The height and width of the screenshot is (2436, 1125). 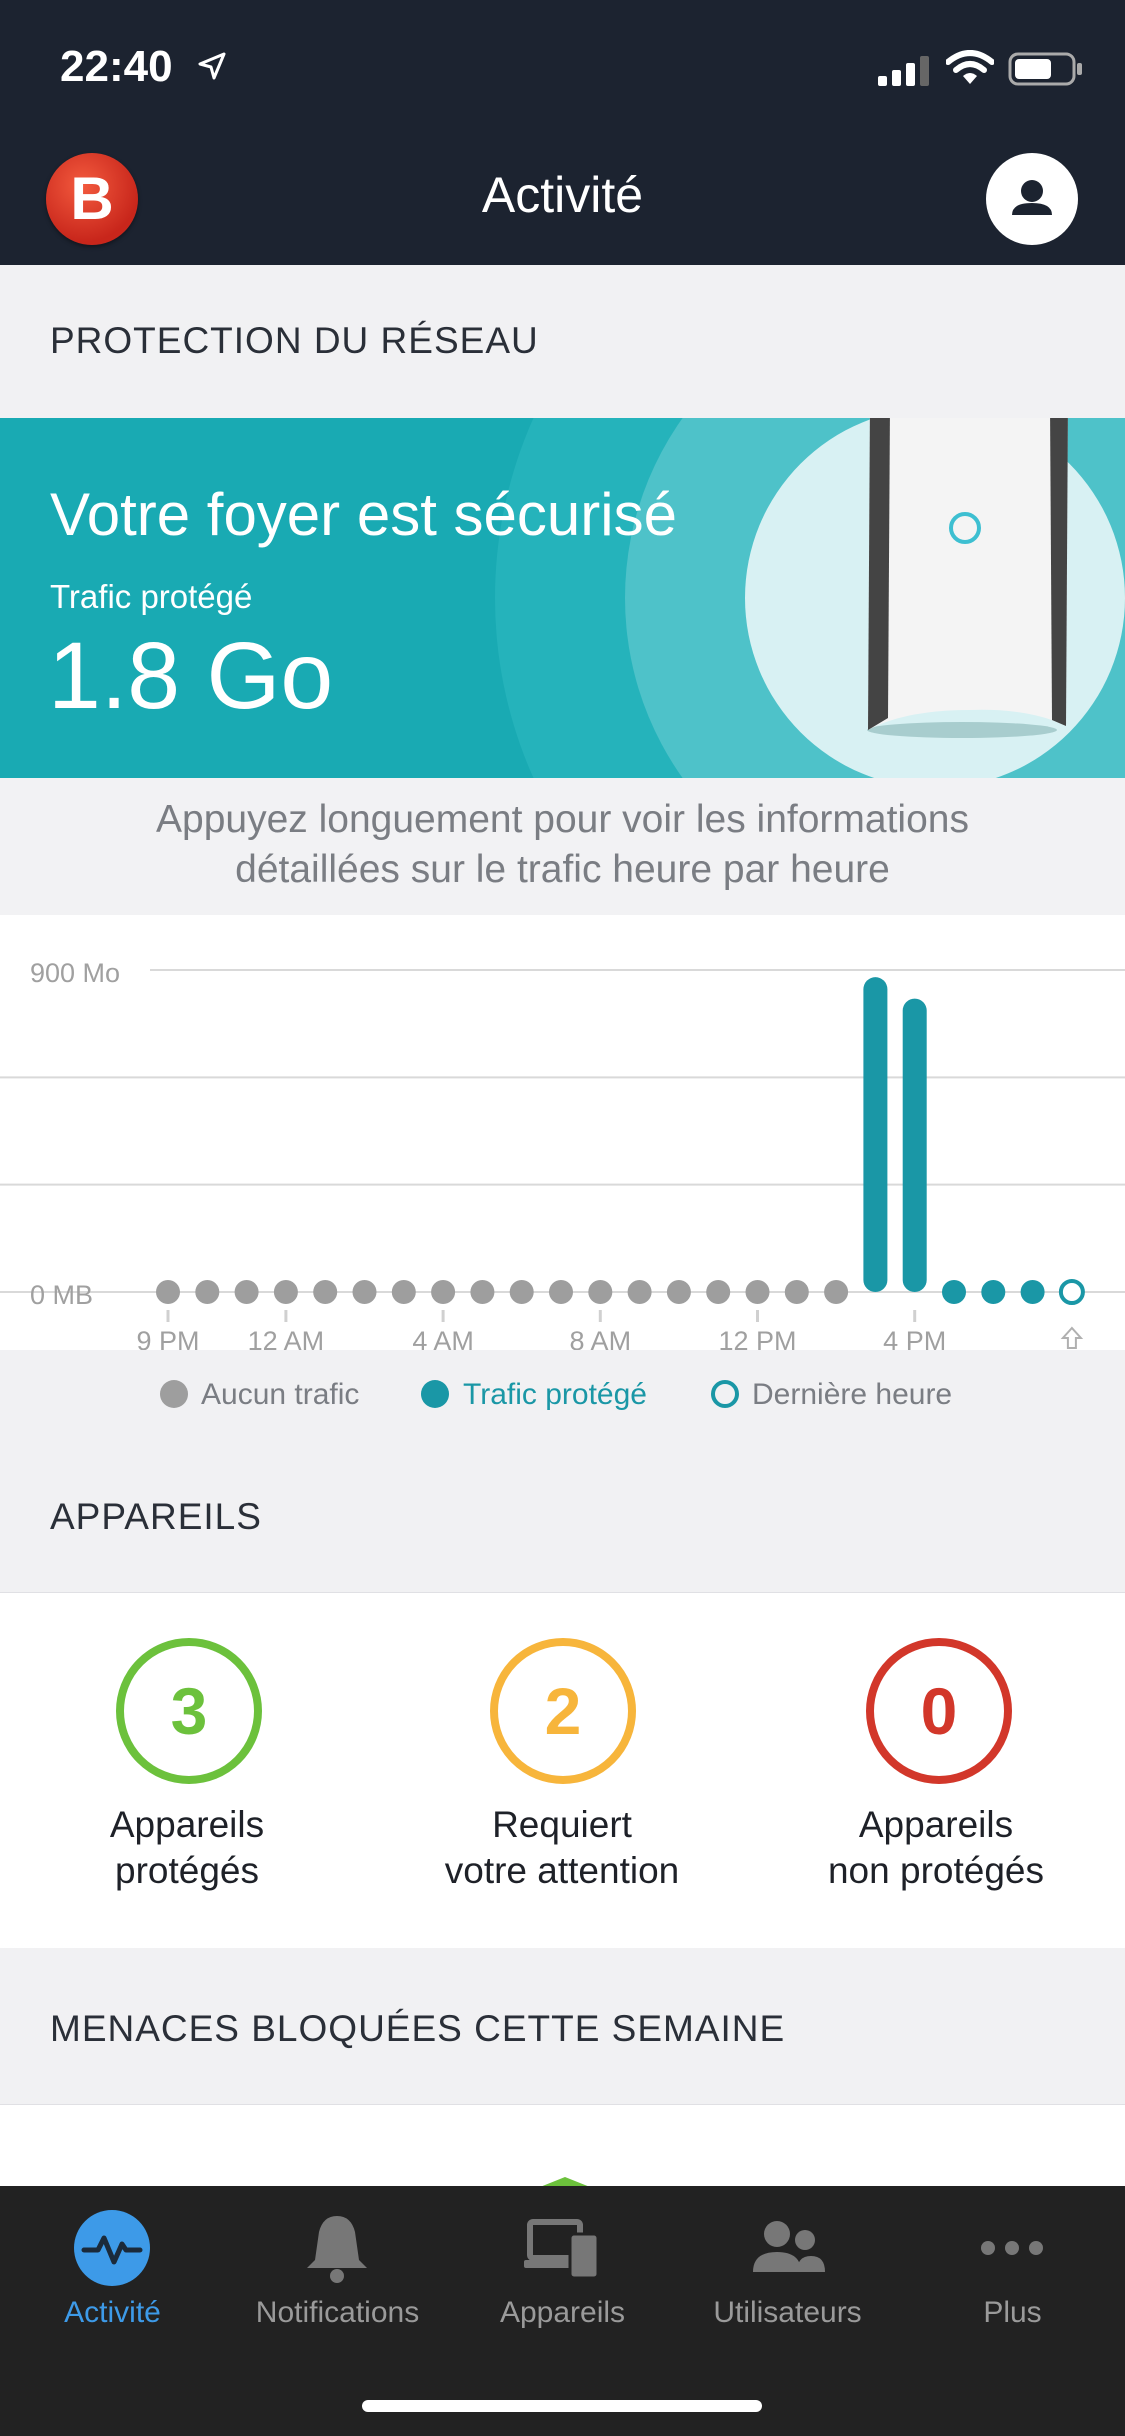 I want to click on tab-activity: Activité, so click(x=112, y=2266).